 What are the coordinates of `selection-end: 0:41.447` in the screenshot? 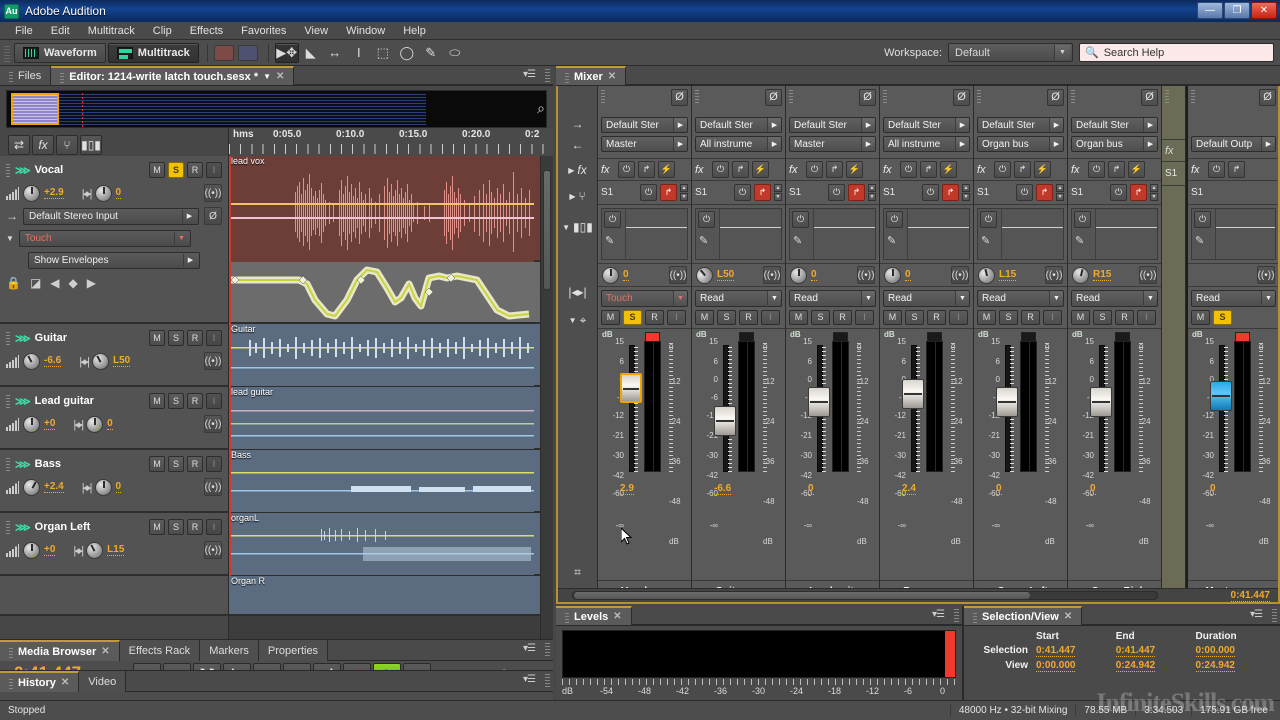 It's located at (1152, 650).